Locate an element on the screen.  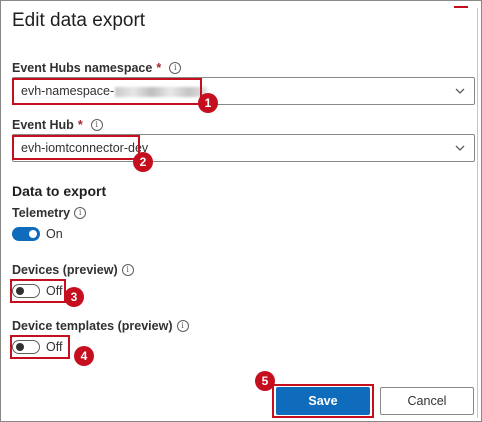
event-hub-label: Event Hub * i is located at coordinates (57, 125).